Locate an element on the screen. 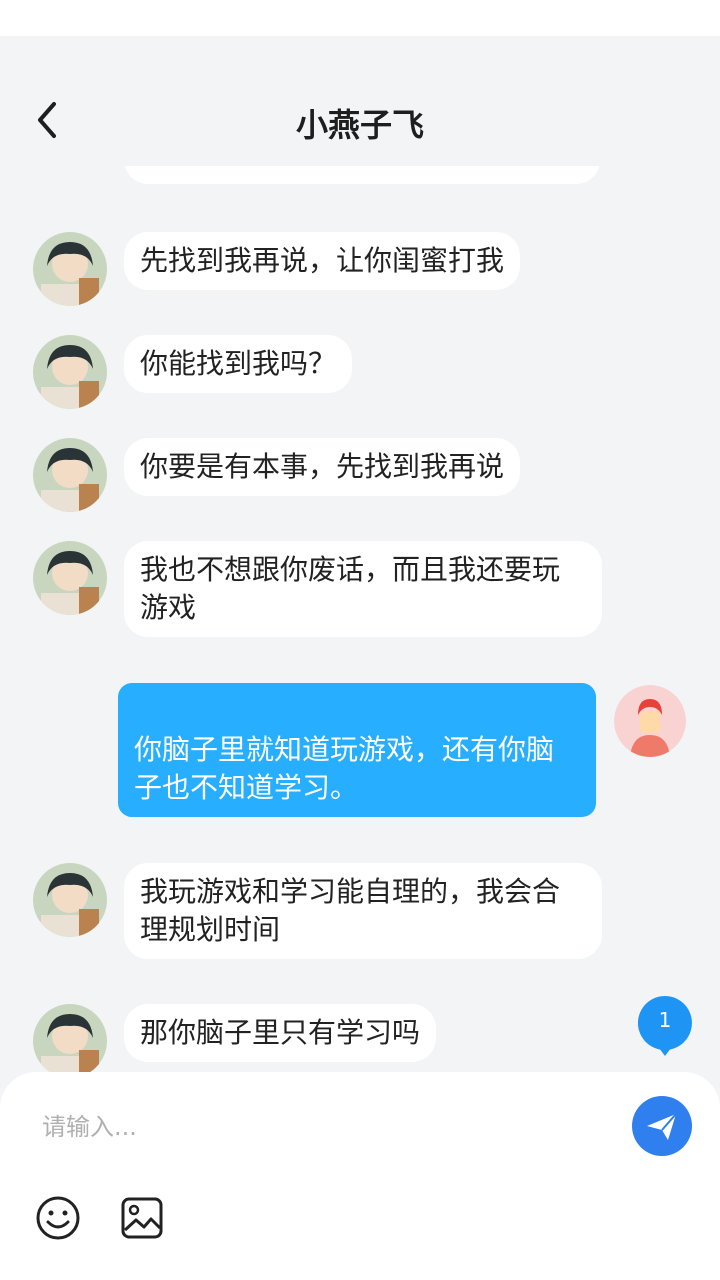 Image resolution: width=720 pixels, height=1280 pixels. emoji-button is located at coordinates (58, 1218).